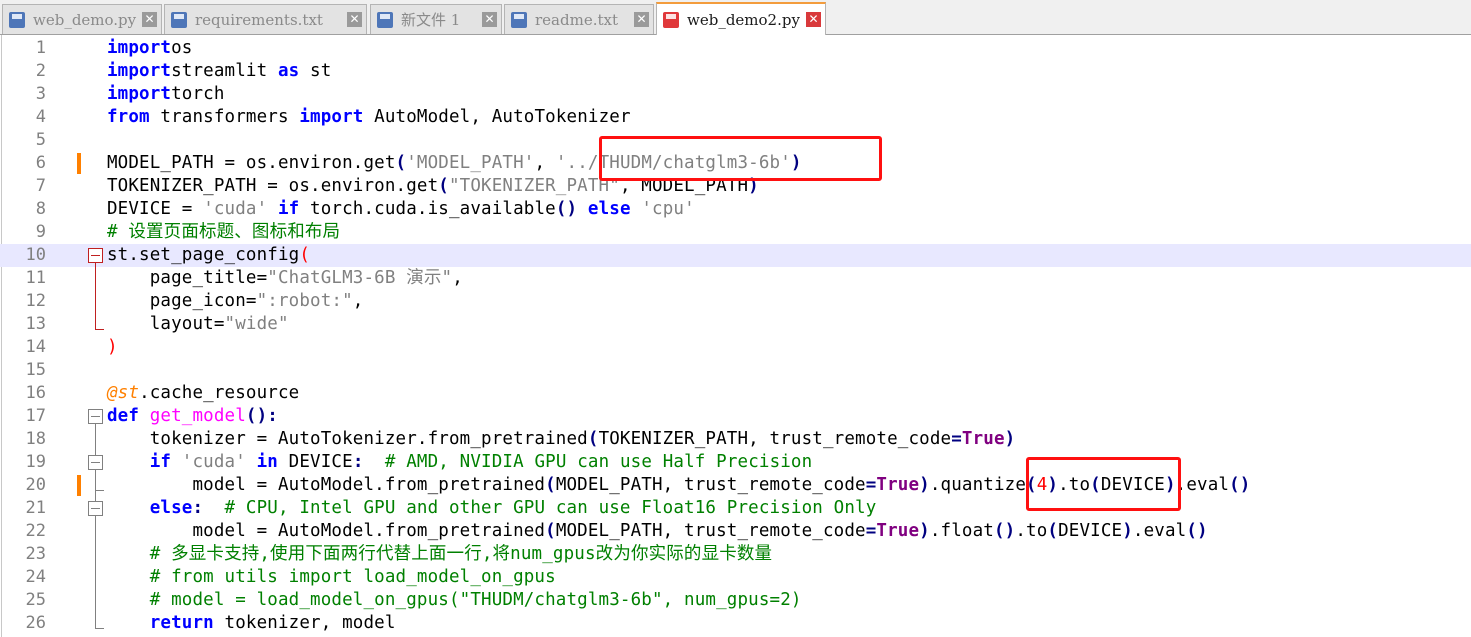 The height and width of the screenshot is (637, 1471). What do you see at coordinates (735, 416) in the screenshot?
I see `code-line: 17 def get_model():` at bounding box center [735, 416].